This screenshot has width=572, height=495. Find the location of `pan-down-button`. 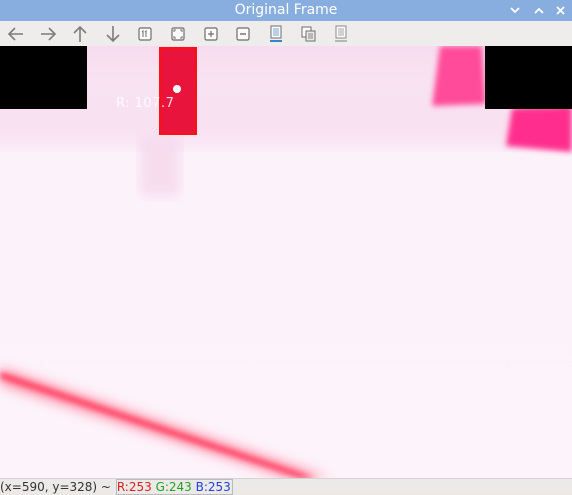

pan-down-button is located at coordinates (113, 33).